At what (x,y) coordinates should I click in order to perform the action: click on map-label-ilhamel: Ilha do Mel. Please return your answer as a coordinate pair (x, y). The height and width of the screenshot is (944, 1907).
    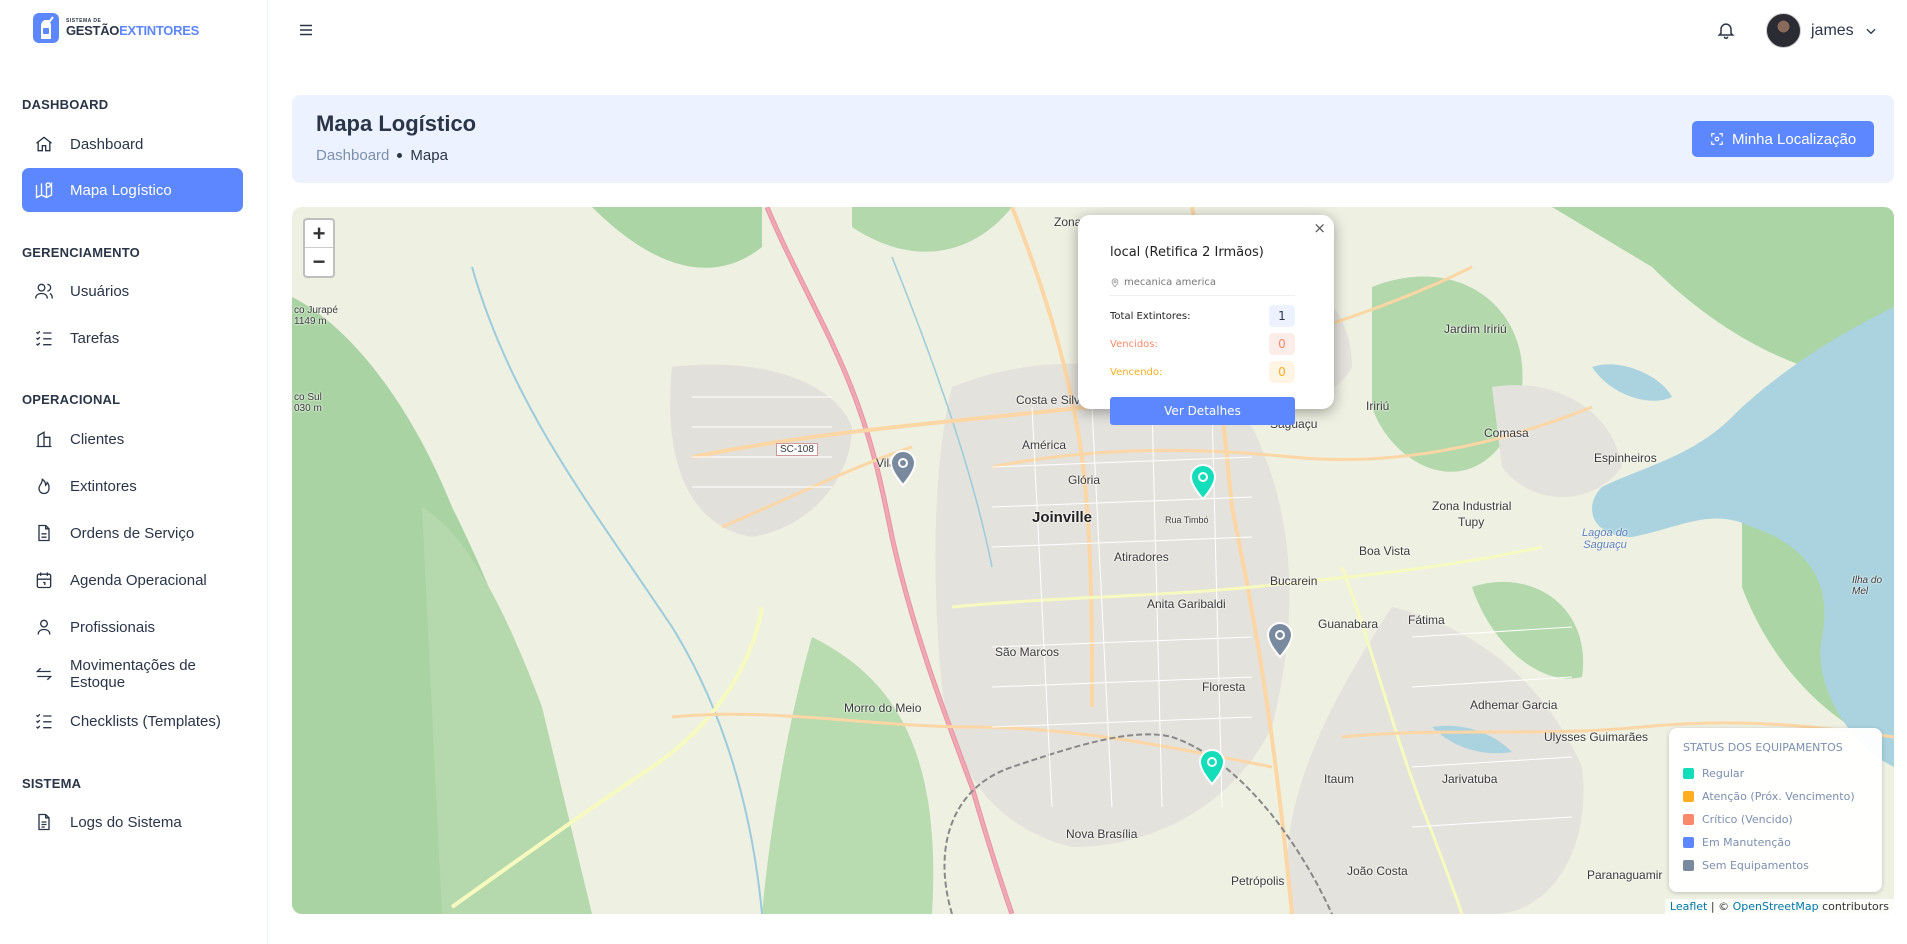
    Looking at the image, I should click on (1867, 586).